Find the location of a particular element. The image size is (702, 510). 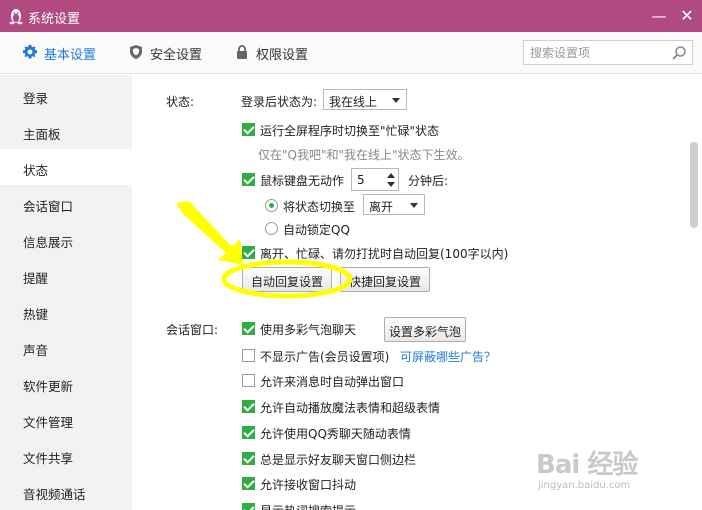

search-input is located at coordinates (597, 52).